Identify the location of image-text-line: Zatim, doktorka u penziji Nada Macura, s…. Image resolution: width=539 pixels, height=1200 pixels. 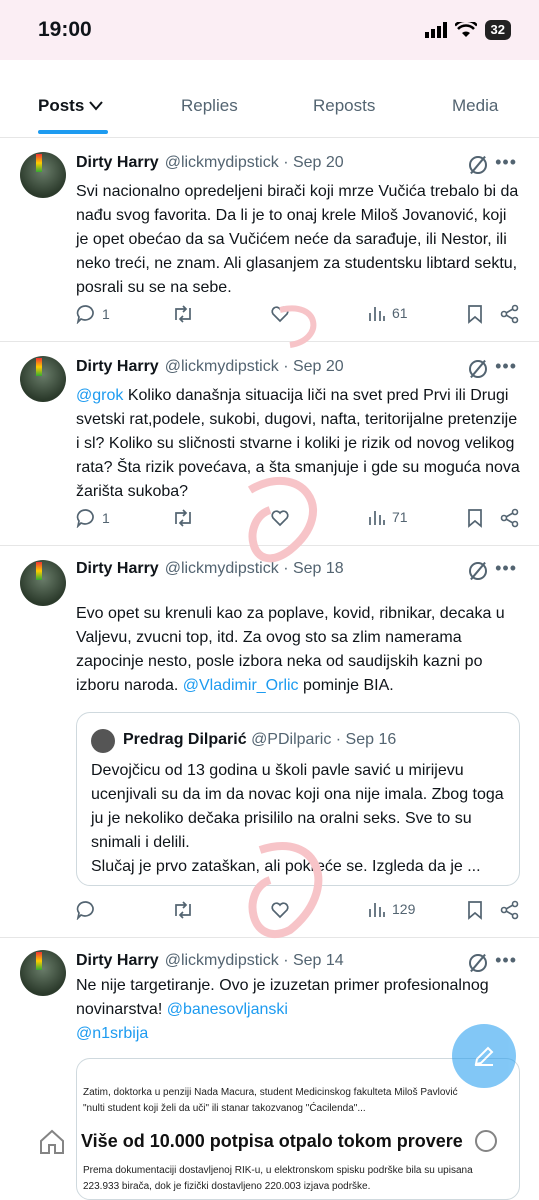
(270, 1092).